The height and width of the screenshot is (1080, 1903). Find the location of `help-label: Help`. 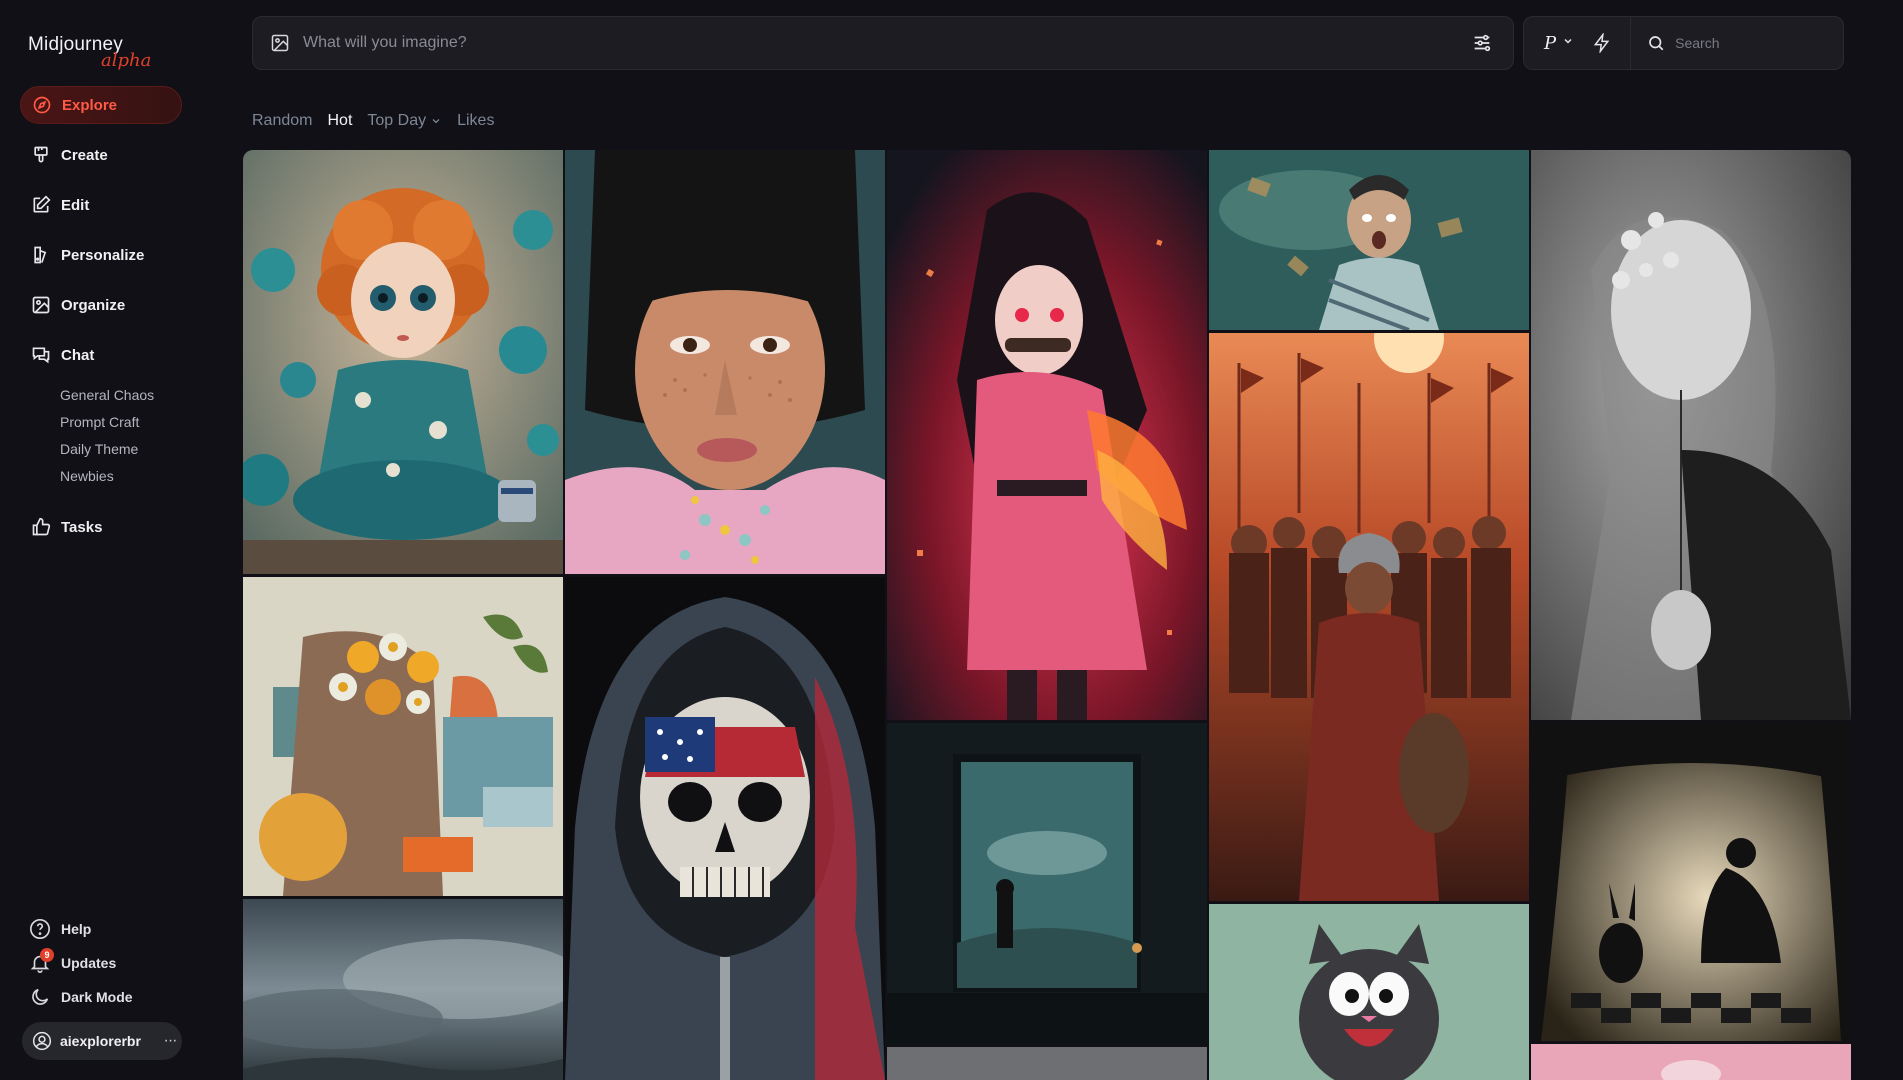

help-label: Help is located at coordinates (76, 929).